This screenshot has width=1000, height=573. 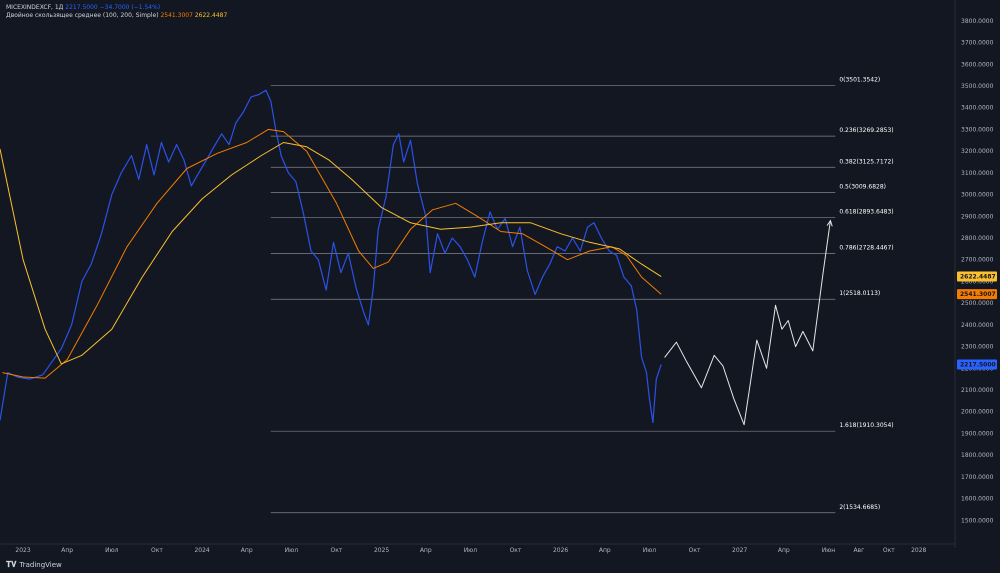 I want to click on y-tick-label: 2500.0000, so click(x=977, y=303).